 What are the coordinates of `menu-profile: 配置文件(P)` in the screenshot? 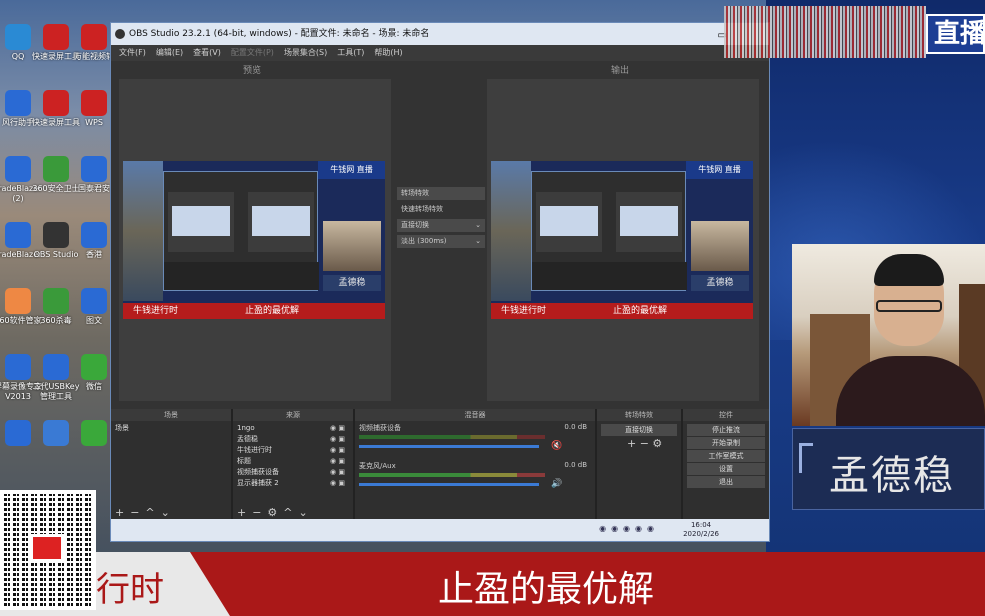 It's located at (252, 53).